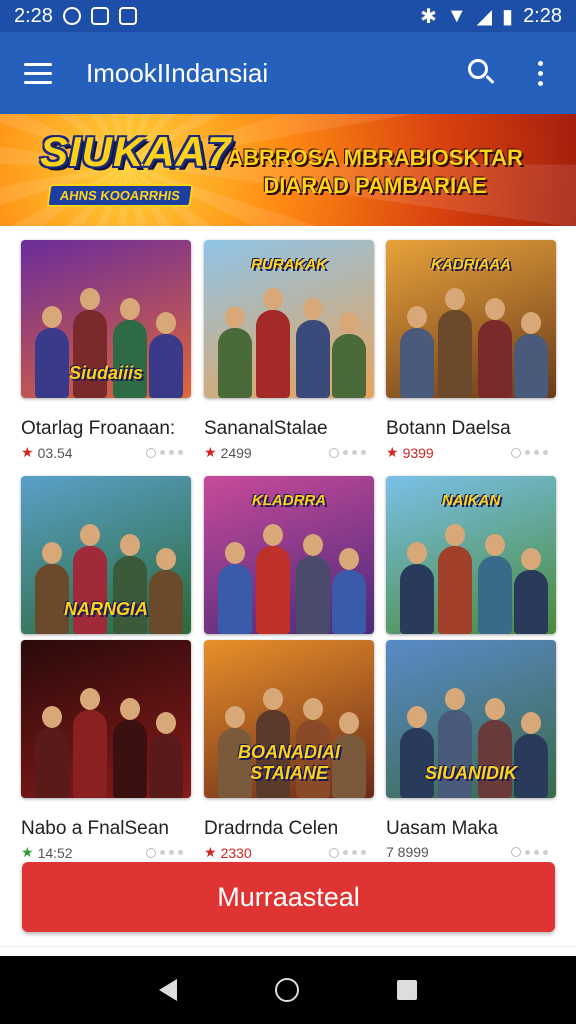 The width and height of the screenshot is (576, 1024). I want to click on game-thumbnail: KLADRRA, so click(289, 555).